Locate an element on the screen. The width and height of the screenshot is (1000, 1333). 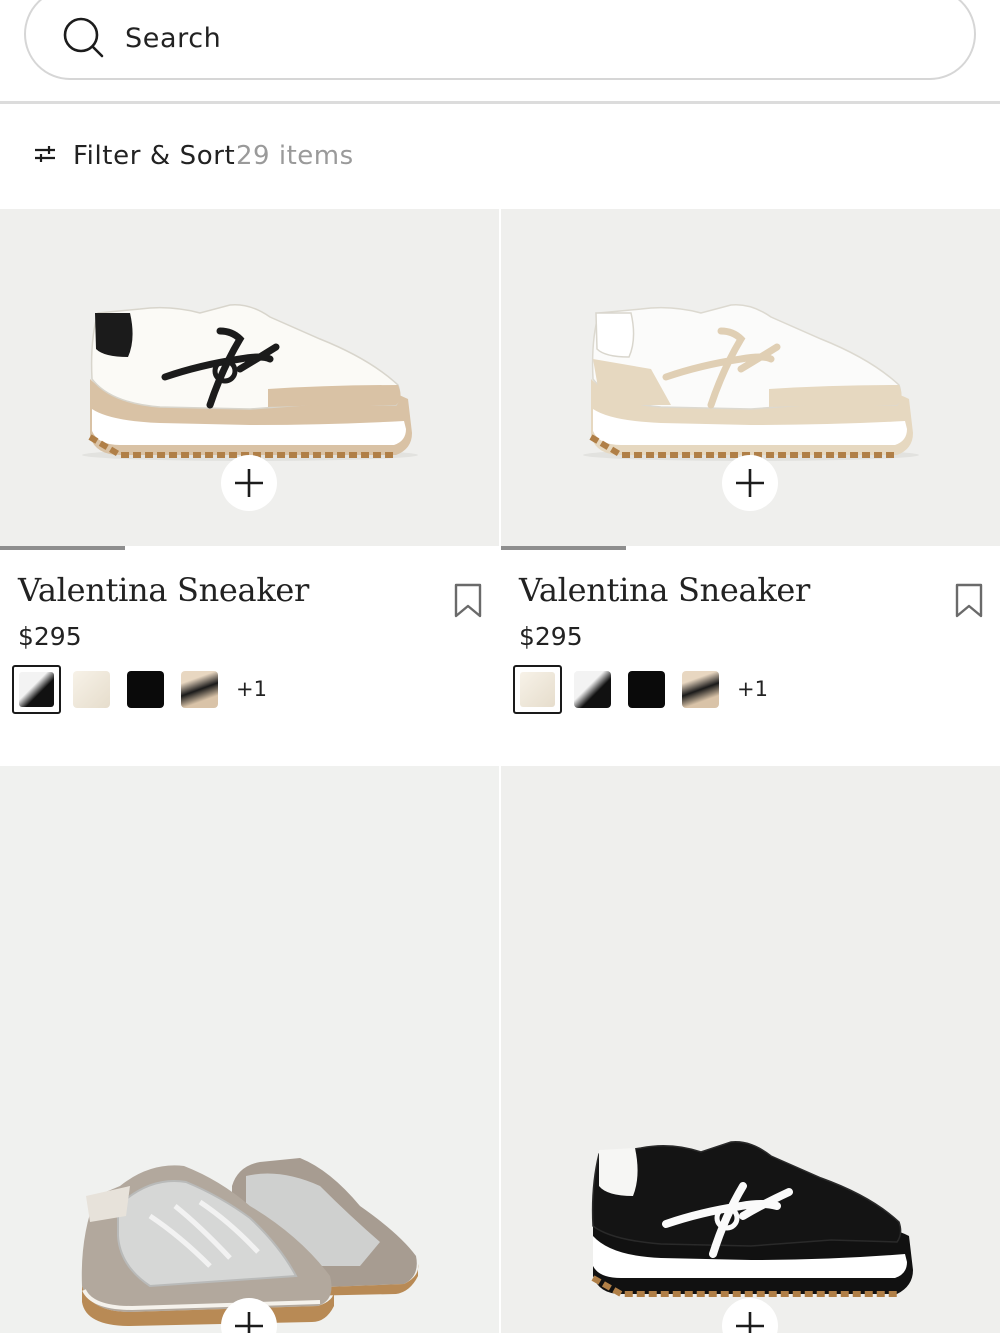
filter-sort-button: Filter & Sort is located at coordinates (154, 156).